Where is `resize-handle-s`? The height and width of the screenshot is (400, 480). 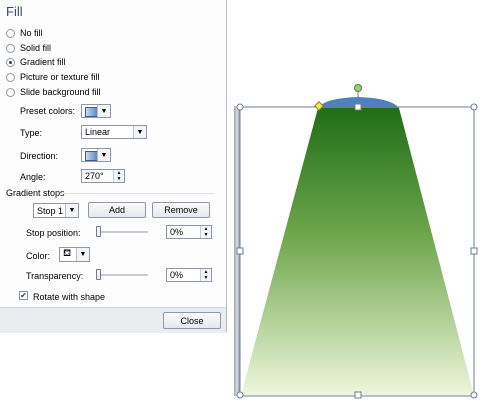 resize-handle-s is located at coordinates (358, 395).